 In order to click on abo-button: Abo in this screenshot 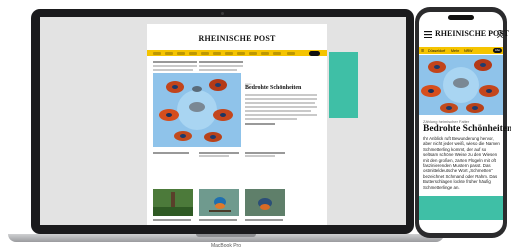, I will do `click(497, 50)`.